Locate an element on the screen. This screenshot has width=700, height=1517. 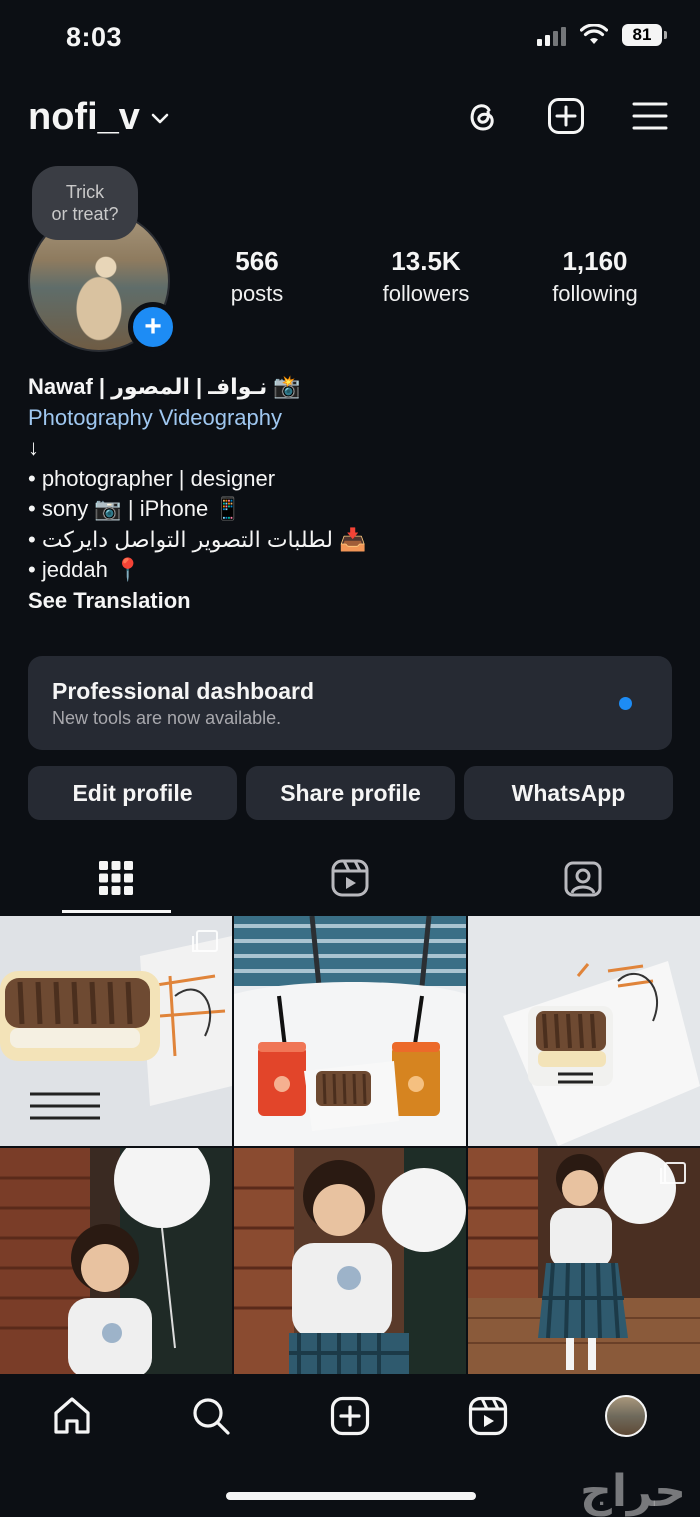
tab-reels is located at coordinates (350, 878).